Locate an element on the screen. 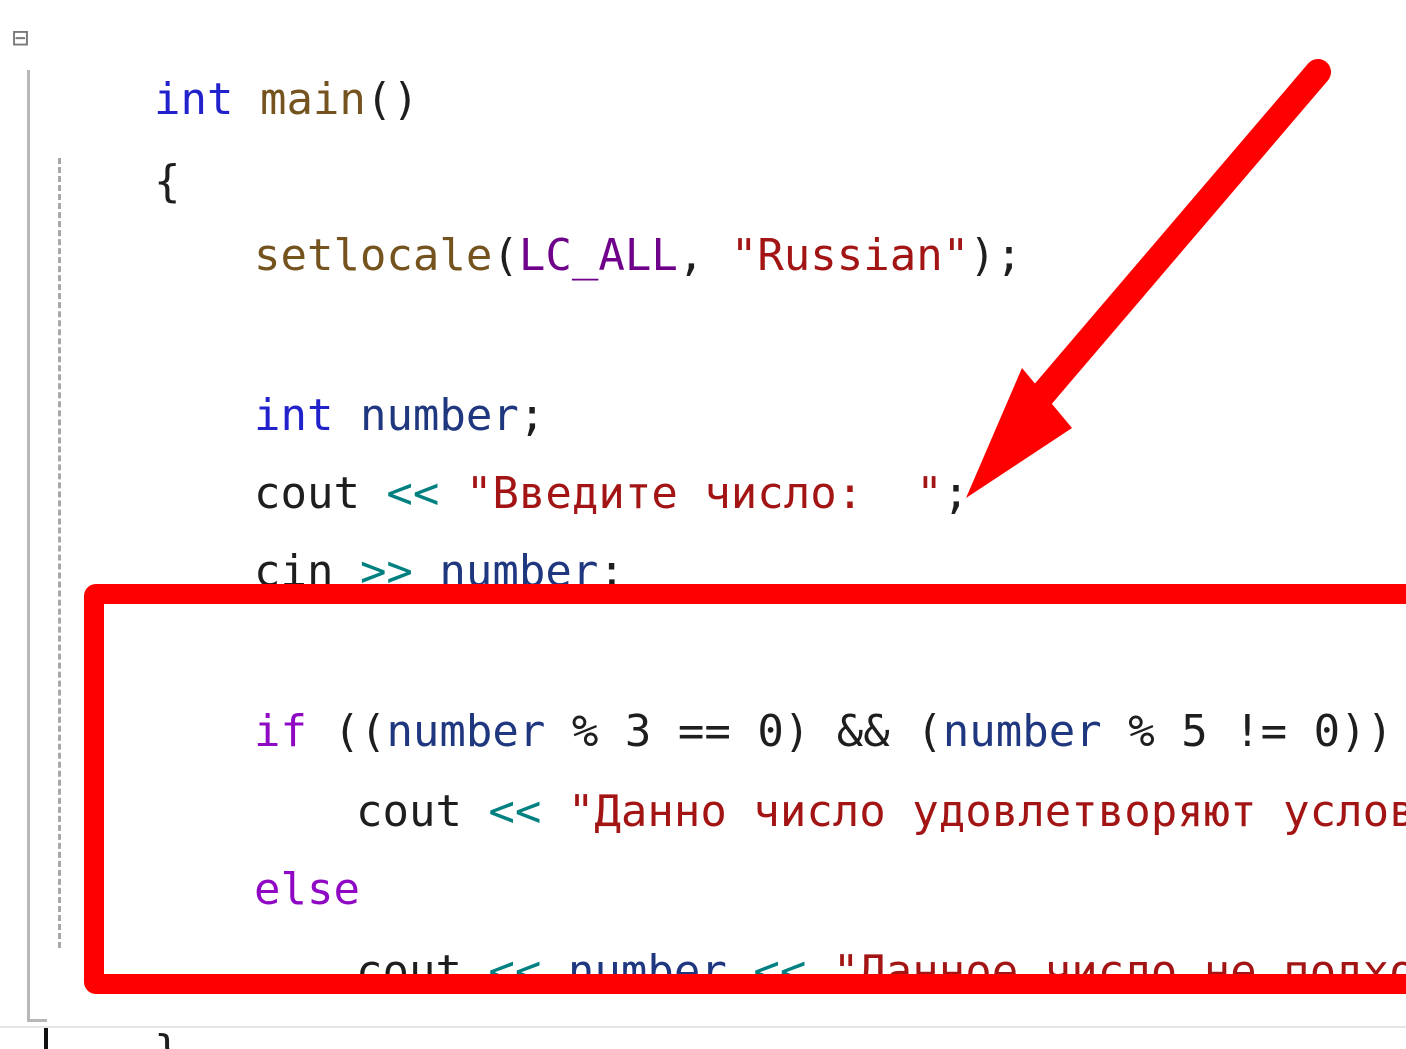 Image resolution: width=1406 pixels, height=1049 pixels. arrow-shaft is located at coordinates (1172, 243).